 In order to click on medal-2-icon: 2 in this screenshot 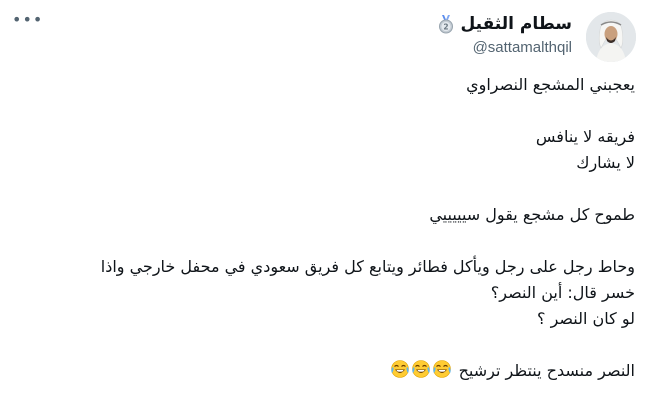, I will do `click(446, 24)`.